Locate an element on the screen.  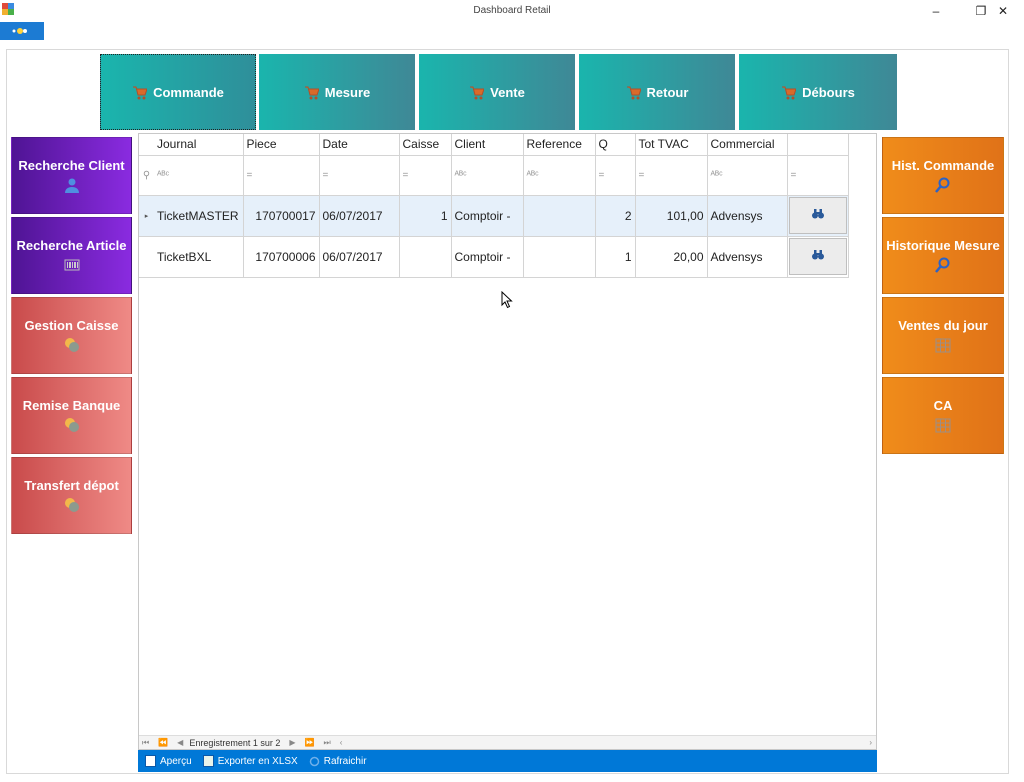
tile-ca: CA is located at coordinates (943, 415).